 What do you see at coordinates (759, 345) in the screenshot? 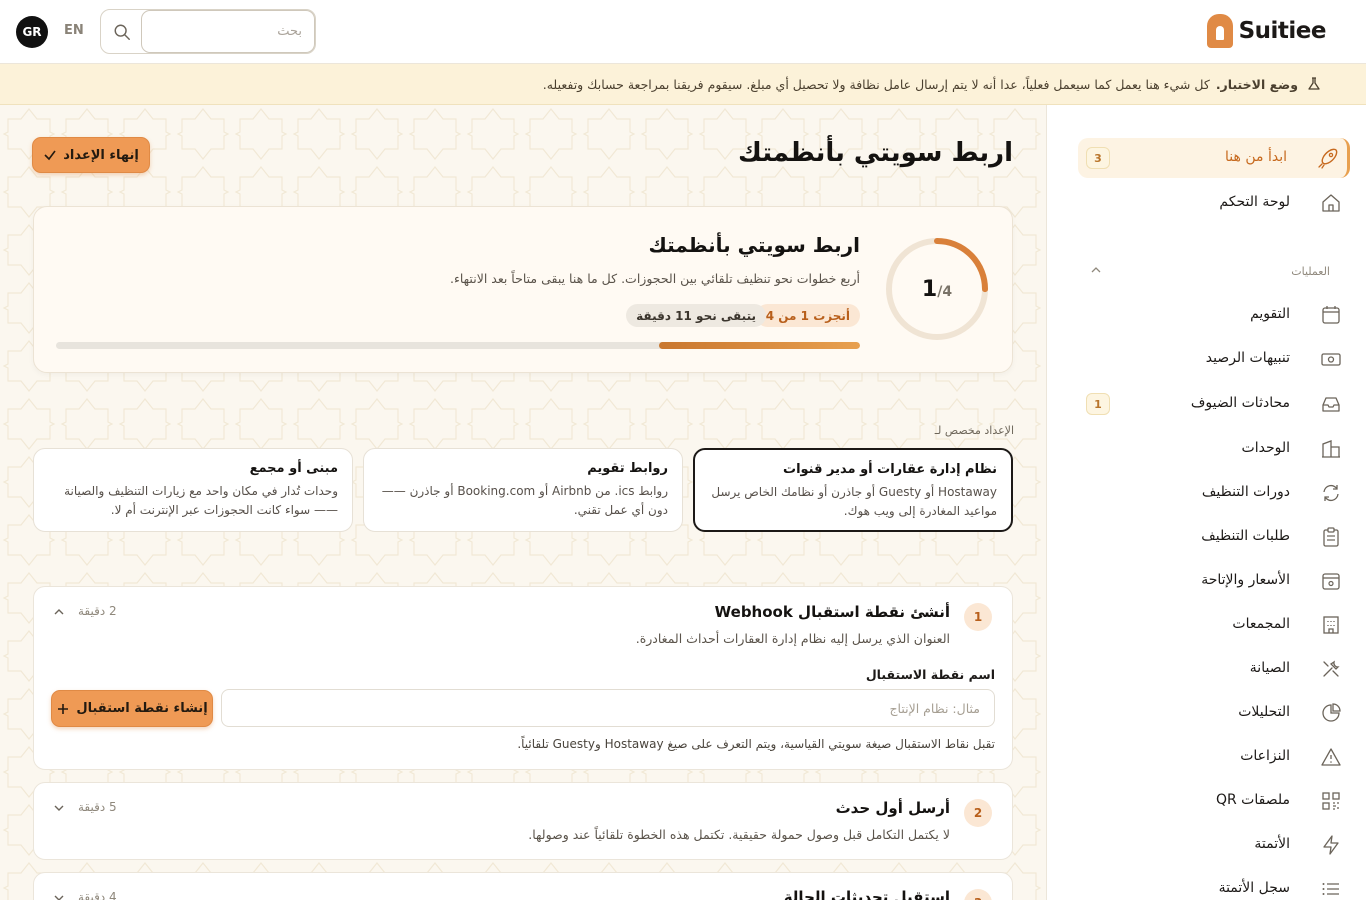
I see `progress-bar-fill` at bounding box center [759, 345].